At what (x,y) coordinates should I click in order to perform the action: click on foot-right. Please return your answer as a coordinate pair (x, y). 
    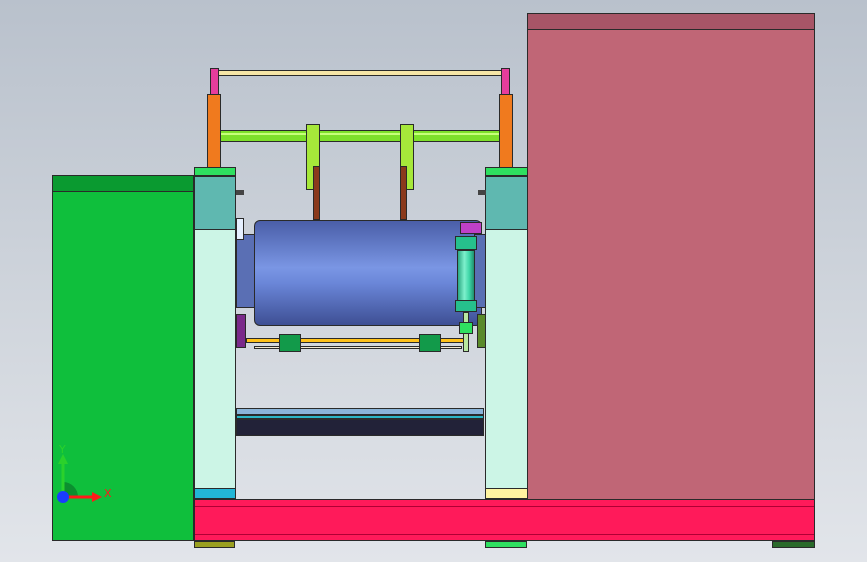
    Looking at the image, I should click on (793, 544).